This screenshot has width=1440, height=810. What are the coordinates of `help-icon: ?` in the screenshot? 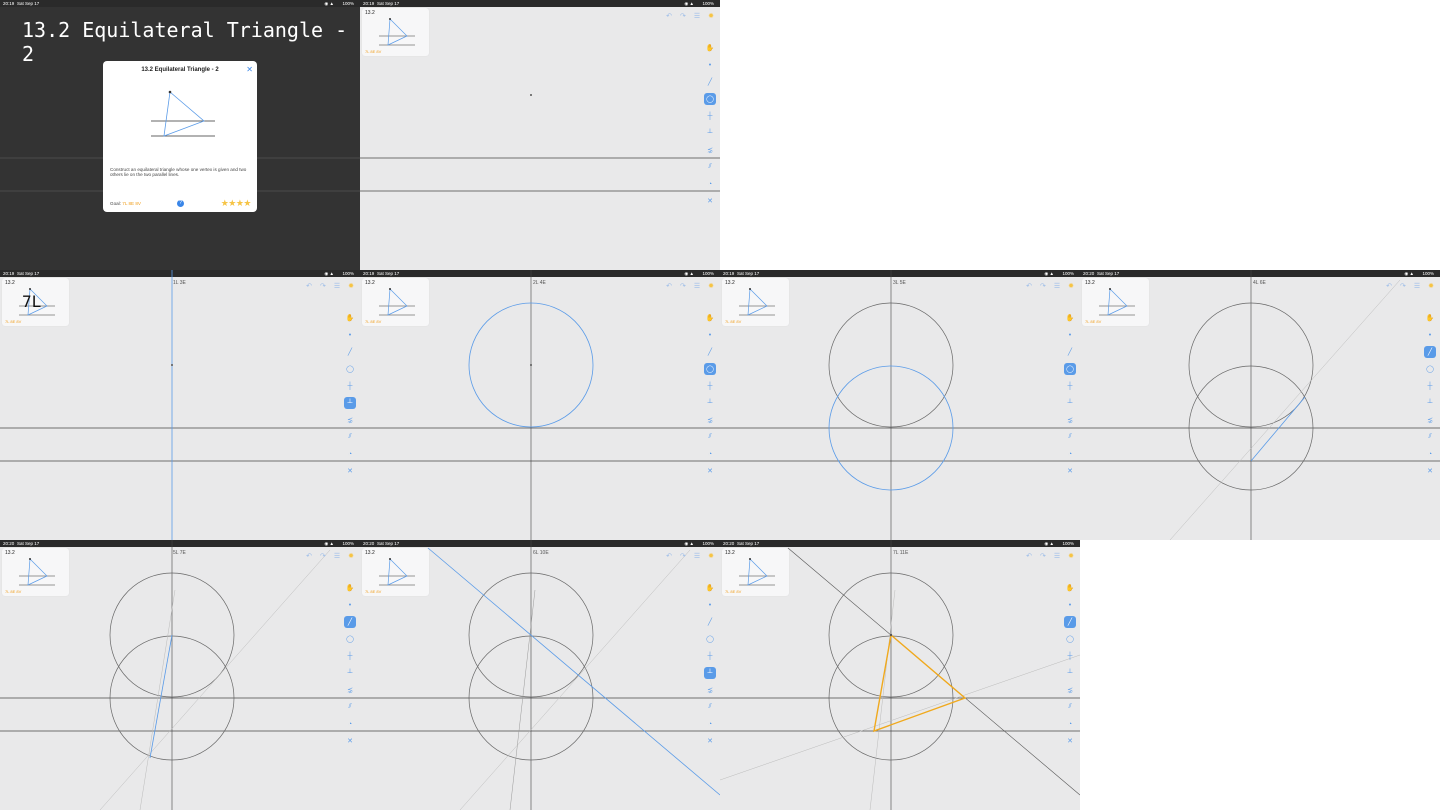 It's located at (180, 203).